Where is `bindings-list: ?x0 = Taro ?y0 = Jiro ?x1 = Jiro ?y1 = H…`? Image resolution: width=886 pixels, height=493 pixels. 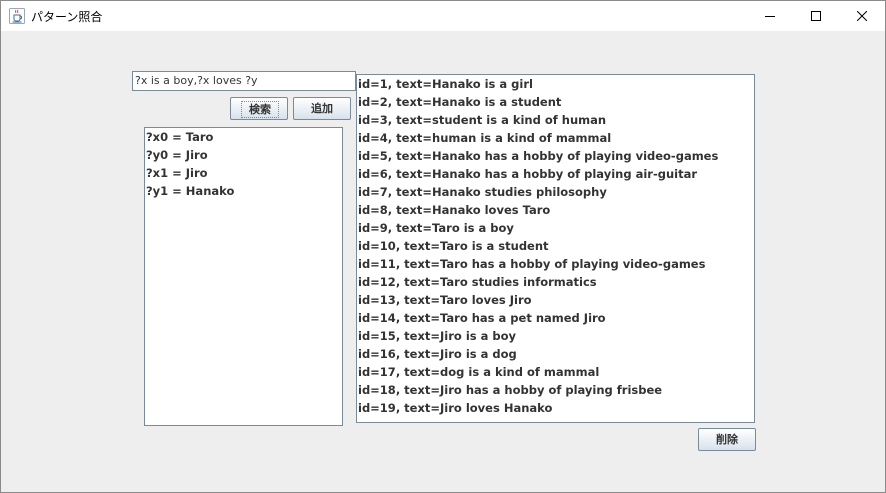
bindings-list: ?x0 = Taro ?y0 = Jiro ?x1 = Jiro ?y1 = H… is located at coordinates (243, 276).